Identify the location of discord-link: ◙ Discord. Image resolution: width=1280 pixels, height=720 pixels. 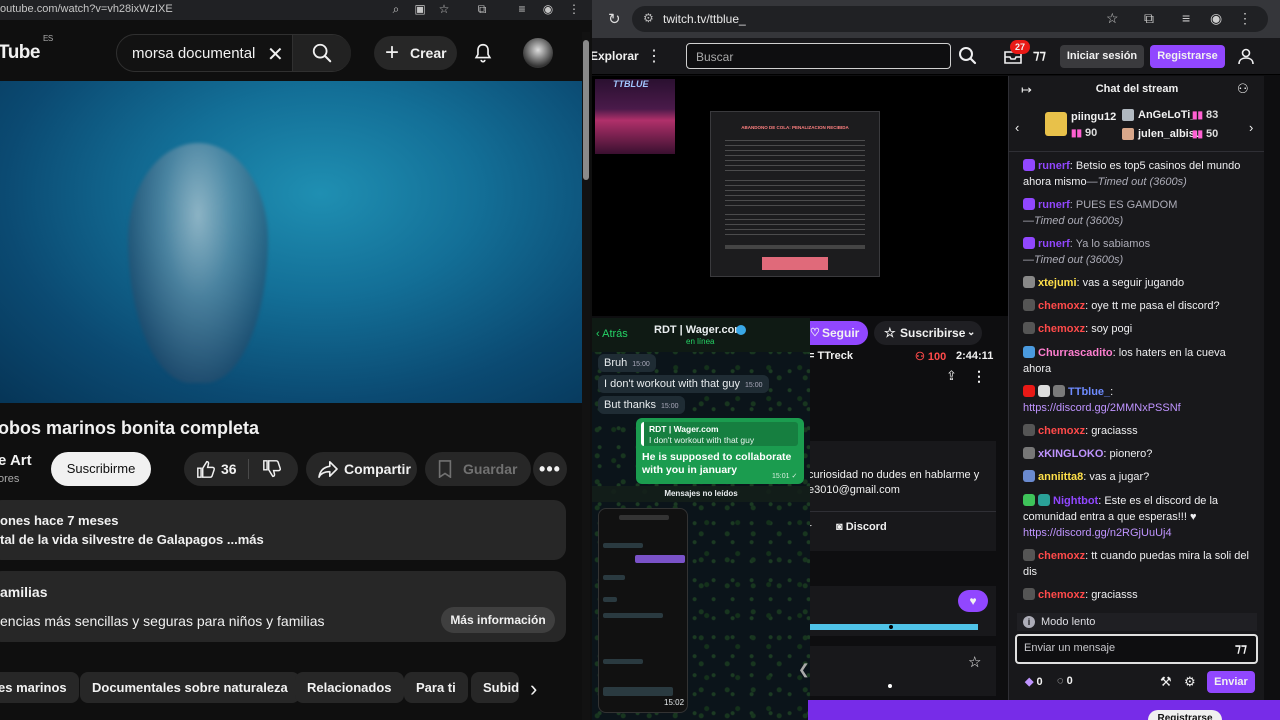
(861, 527).